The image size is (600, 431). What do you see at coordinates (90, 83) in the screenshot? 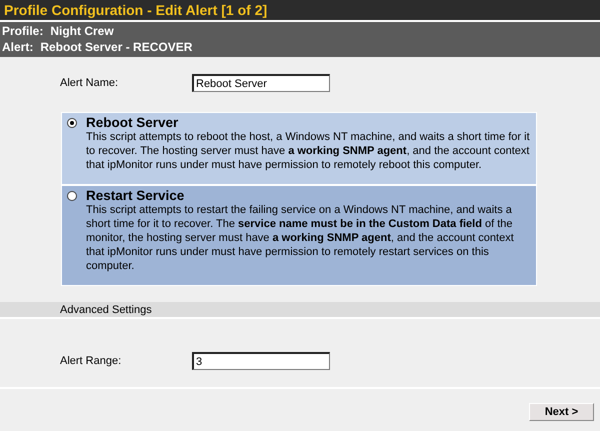
I see `field-label: Alert Name:` at bounding box center [90, 83].